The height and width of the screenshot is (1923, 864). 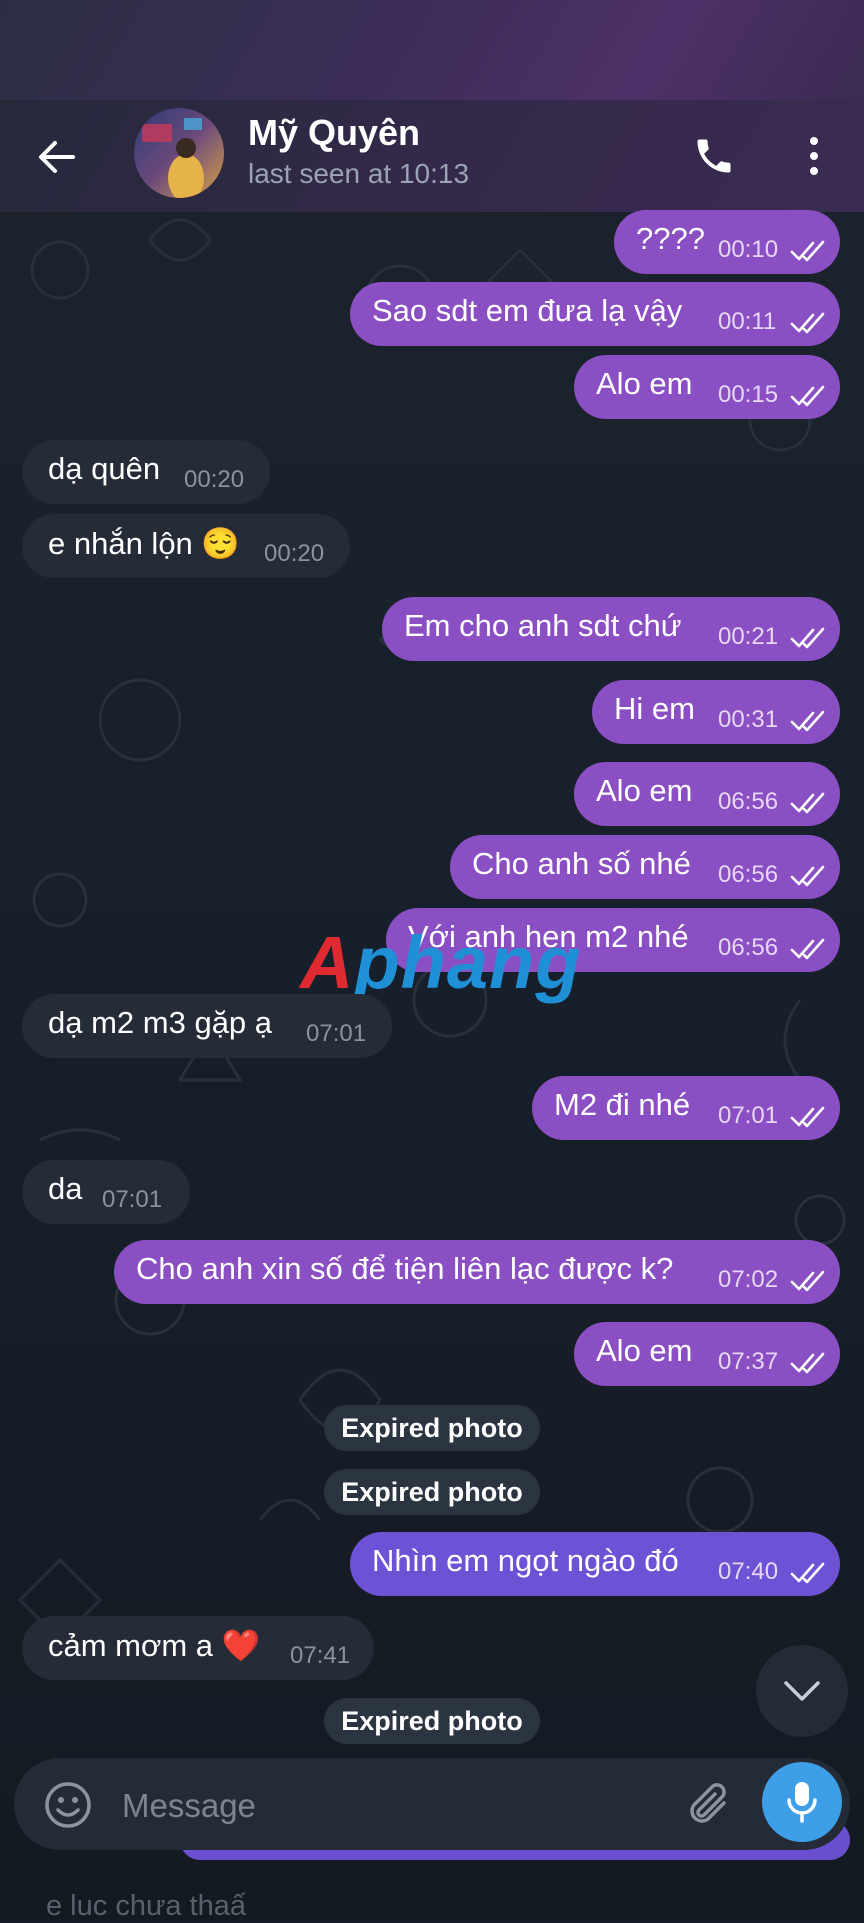 I want to click on message-outgoing: Cho anh số nhé 06:56, so click(x=645, y=867).